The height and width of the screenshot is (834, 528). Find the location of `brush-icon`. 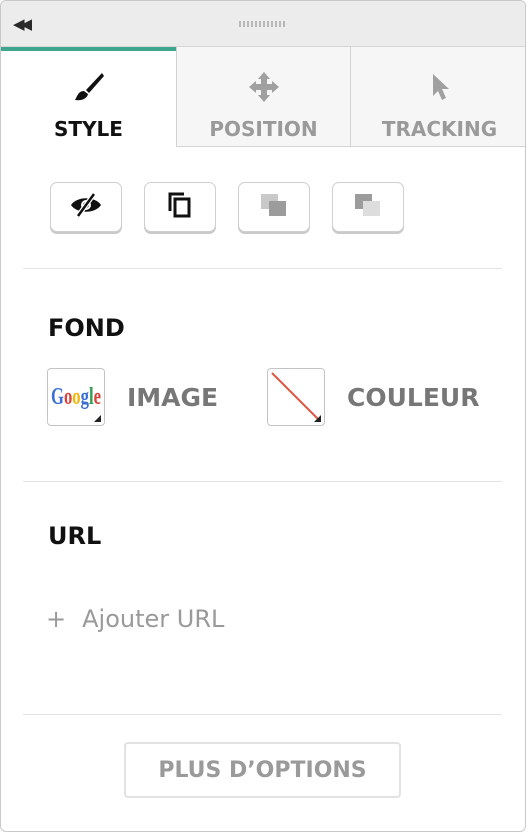

brush-icon is located at coordinates (88, 87).